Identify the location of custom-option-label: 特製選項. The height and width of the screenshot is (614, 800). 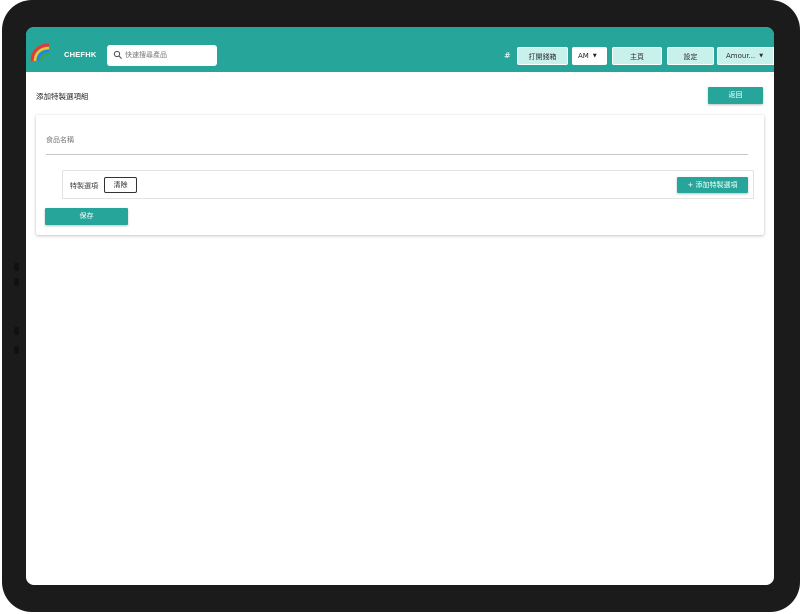
(84, 186).